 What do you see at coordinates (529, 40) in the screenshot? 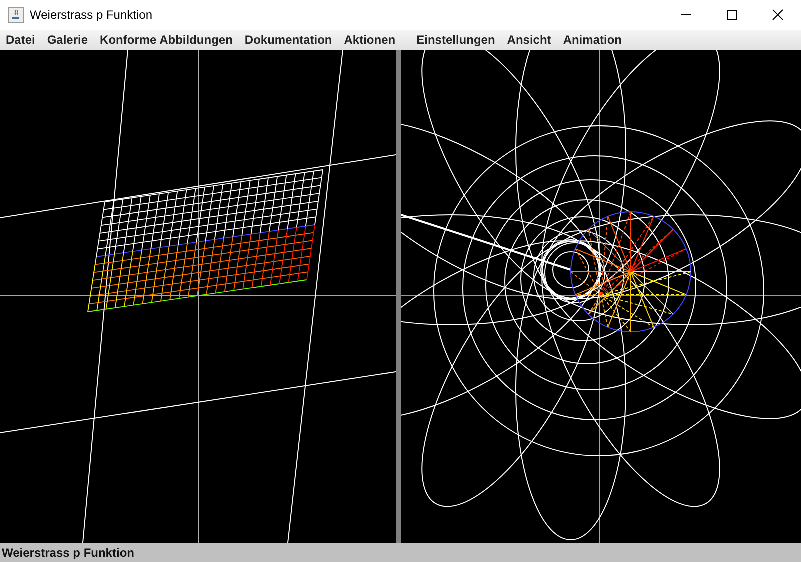
I see `menu-item: Ansicht` at bounding box center [529, 40].